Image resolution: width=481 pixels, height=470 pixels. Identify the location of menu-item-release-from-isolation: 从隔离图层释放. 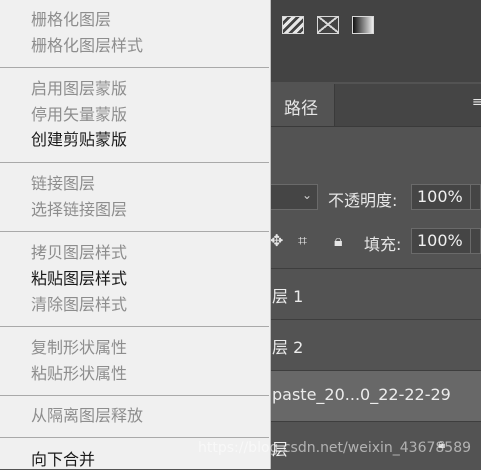
(87, 416).